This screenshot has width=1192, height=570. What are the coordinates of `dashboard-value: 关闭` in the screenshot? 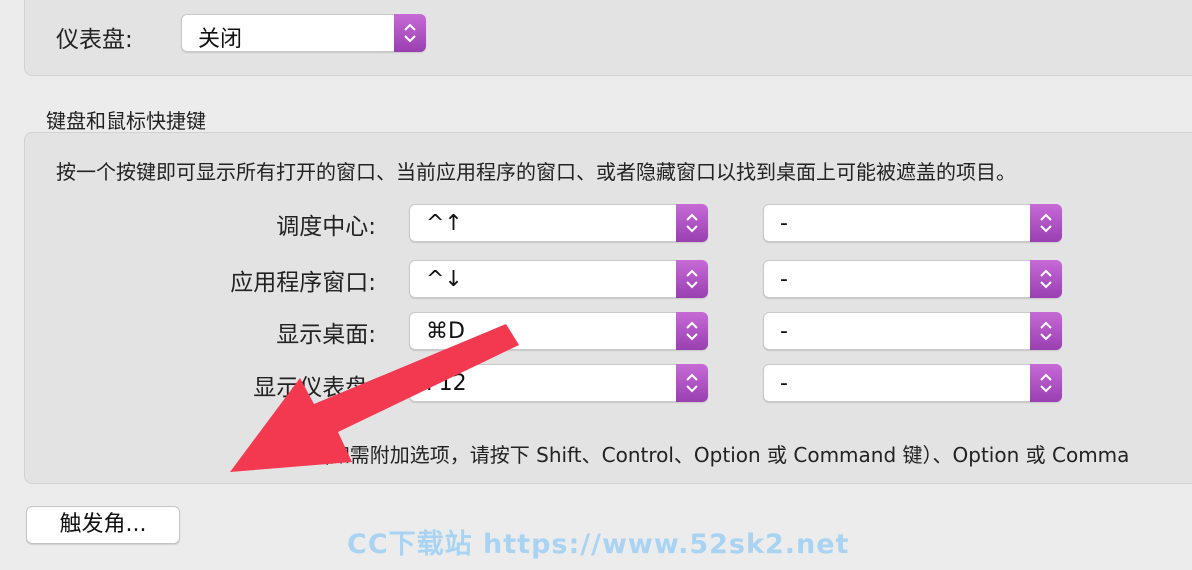 It's located at (220, 39).